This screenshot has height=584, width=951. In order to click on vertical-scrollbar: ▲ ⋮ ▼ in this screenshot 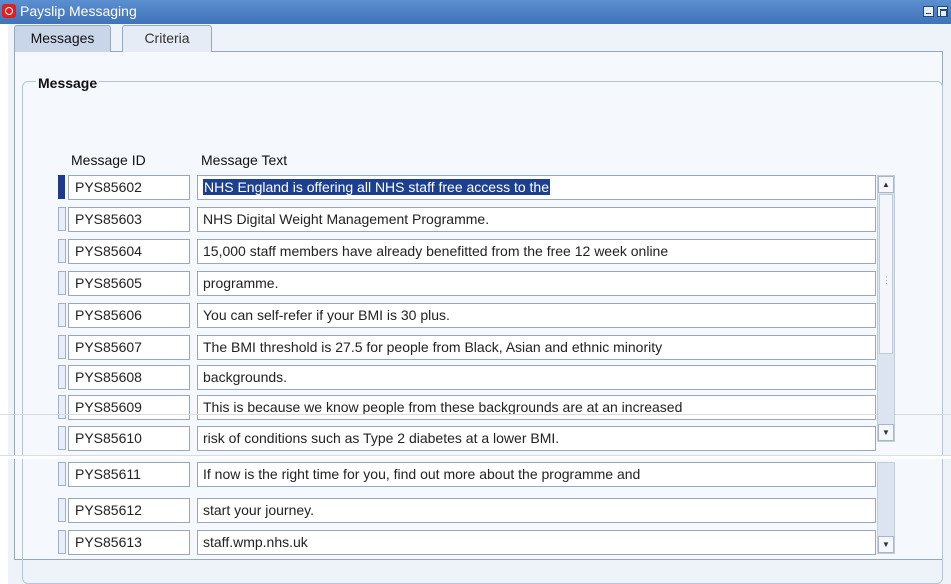, I will do `click(886, 308)`.